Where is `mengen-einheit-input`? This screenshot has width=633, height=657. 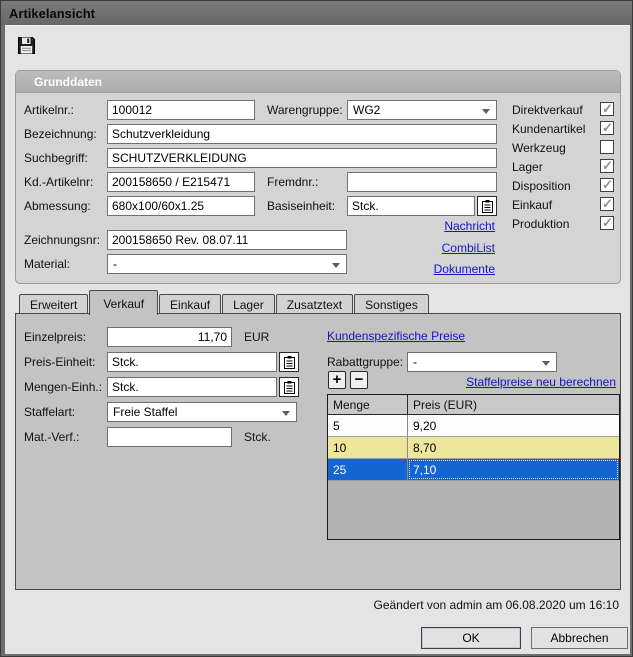
mengen-einheit-input is located at coordinates (192, 387).